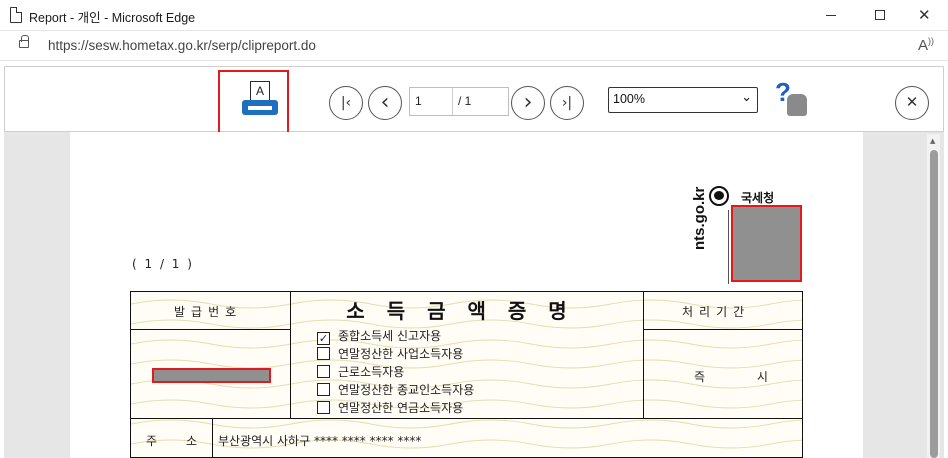 Image resolution: width=948 pixels, height=458 pixels. Describe the element at coordinates (418, 101) in the screenshot. I see `current-page-input: 1` at that location.